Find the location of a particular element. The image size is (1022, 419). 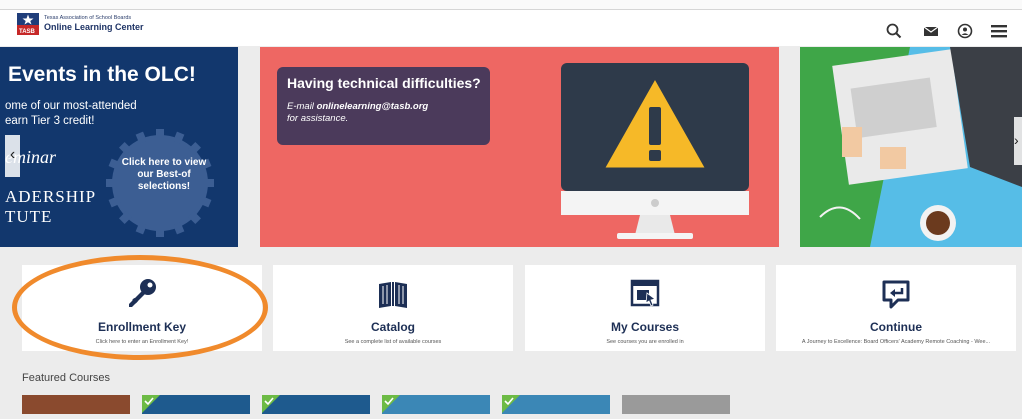

search-icon is located at coordinates (894, 31).